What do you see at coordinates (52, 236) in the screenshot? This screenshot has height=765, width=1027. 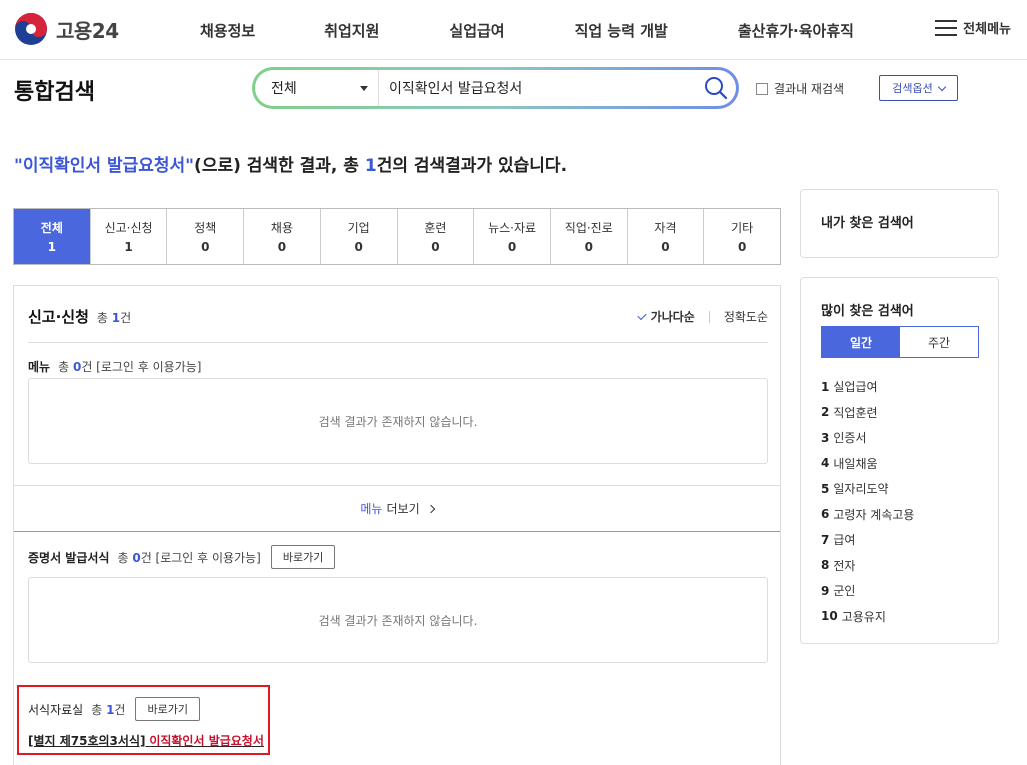 I see `tab-all: 전체 1` at bounding box center [52, 236].